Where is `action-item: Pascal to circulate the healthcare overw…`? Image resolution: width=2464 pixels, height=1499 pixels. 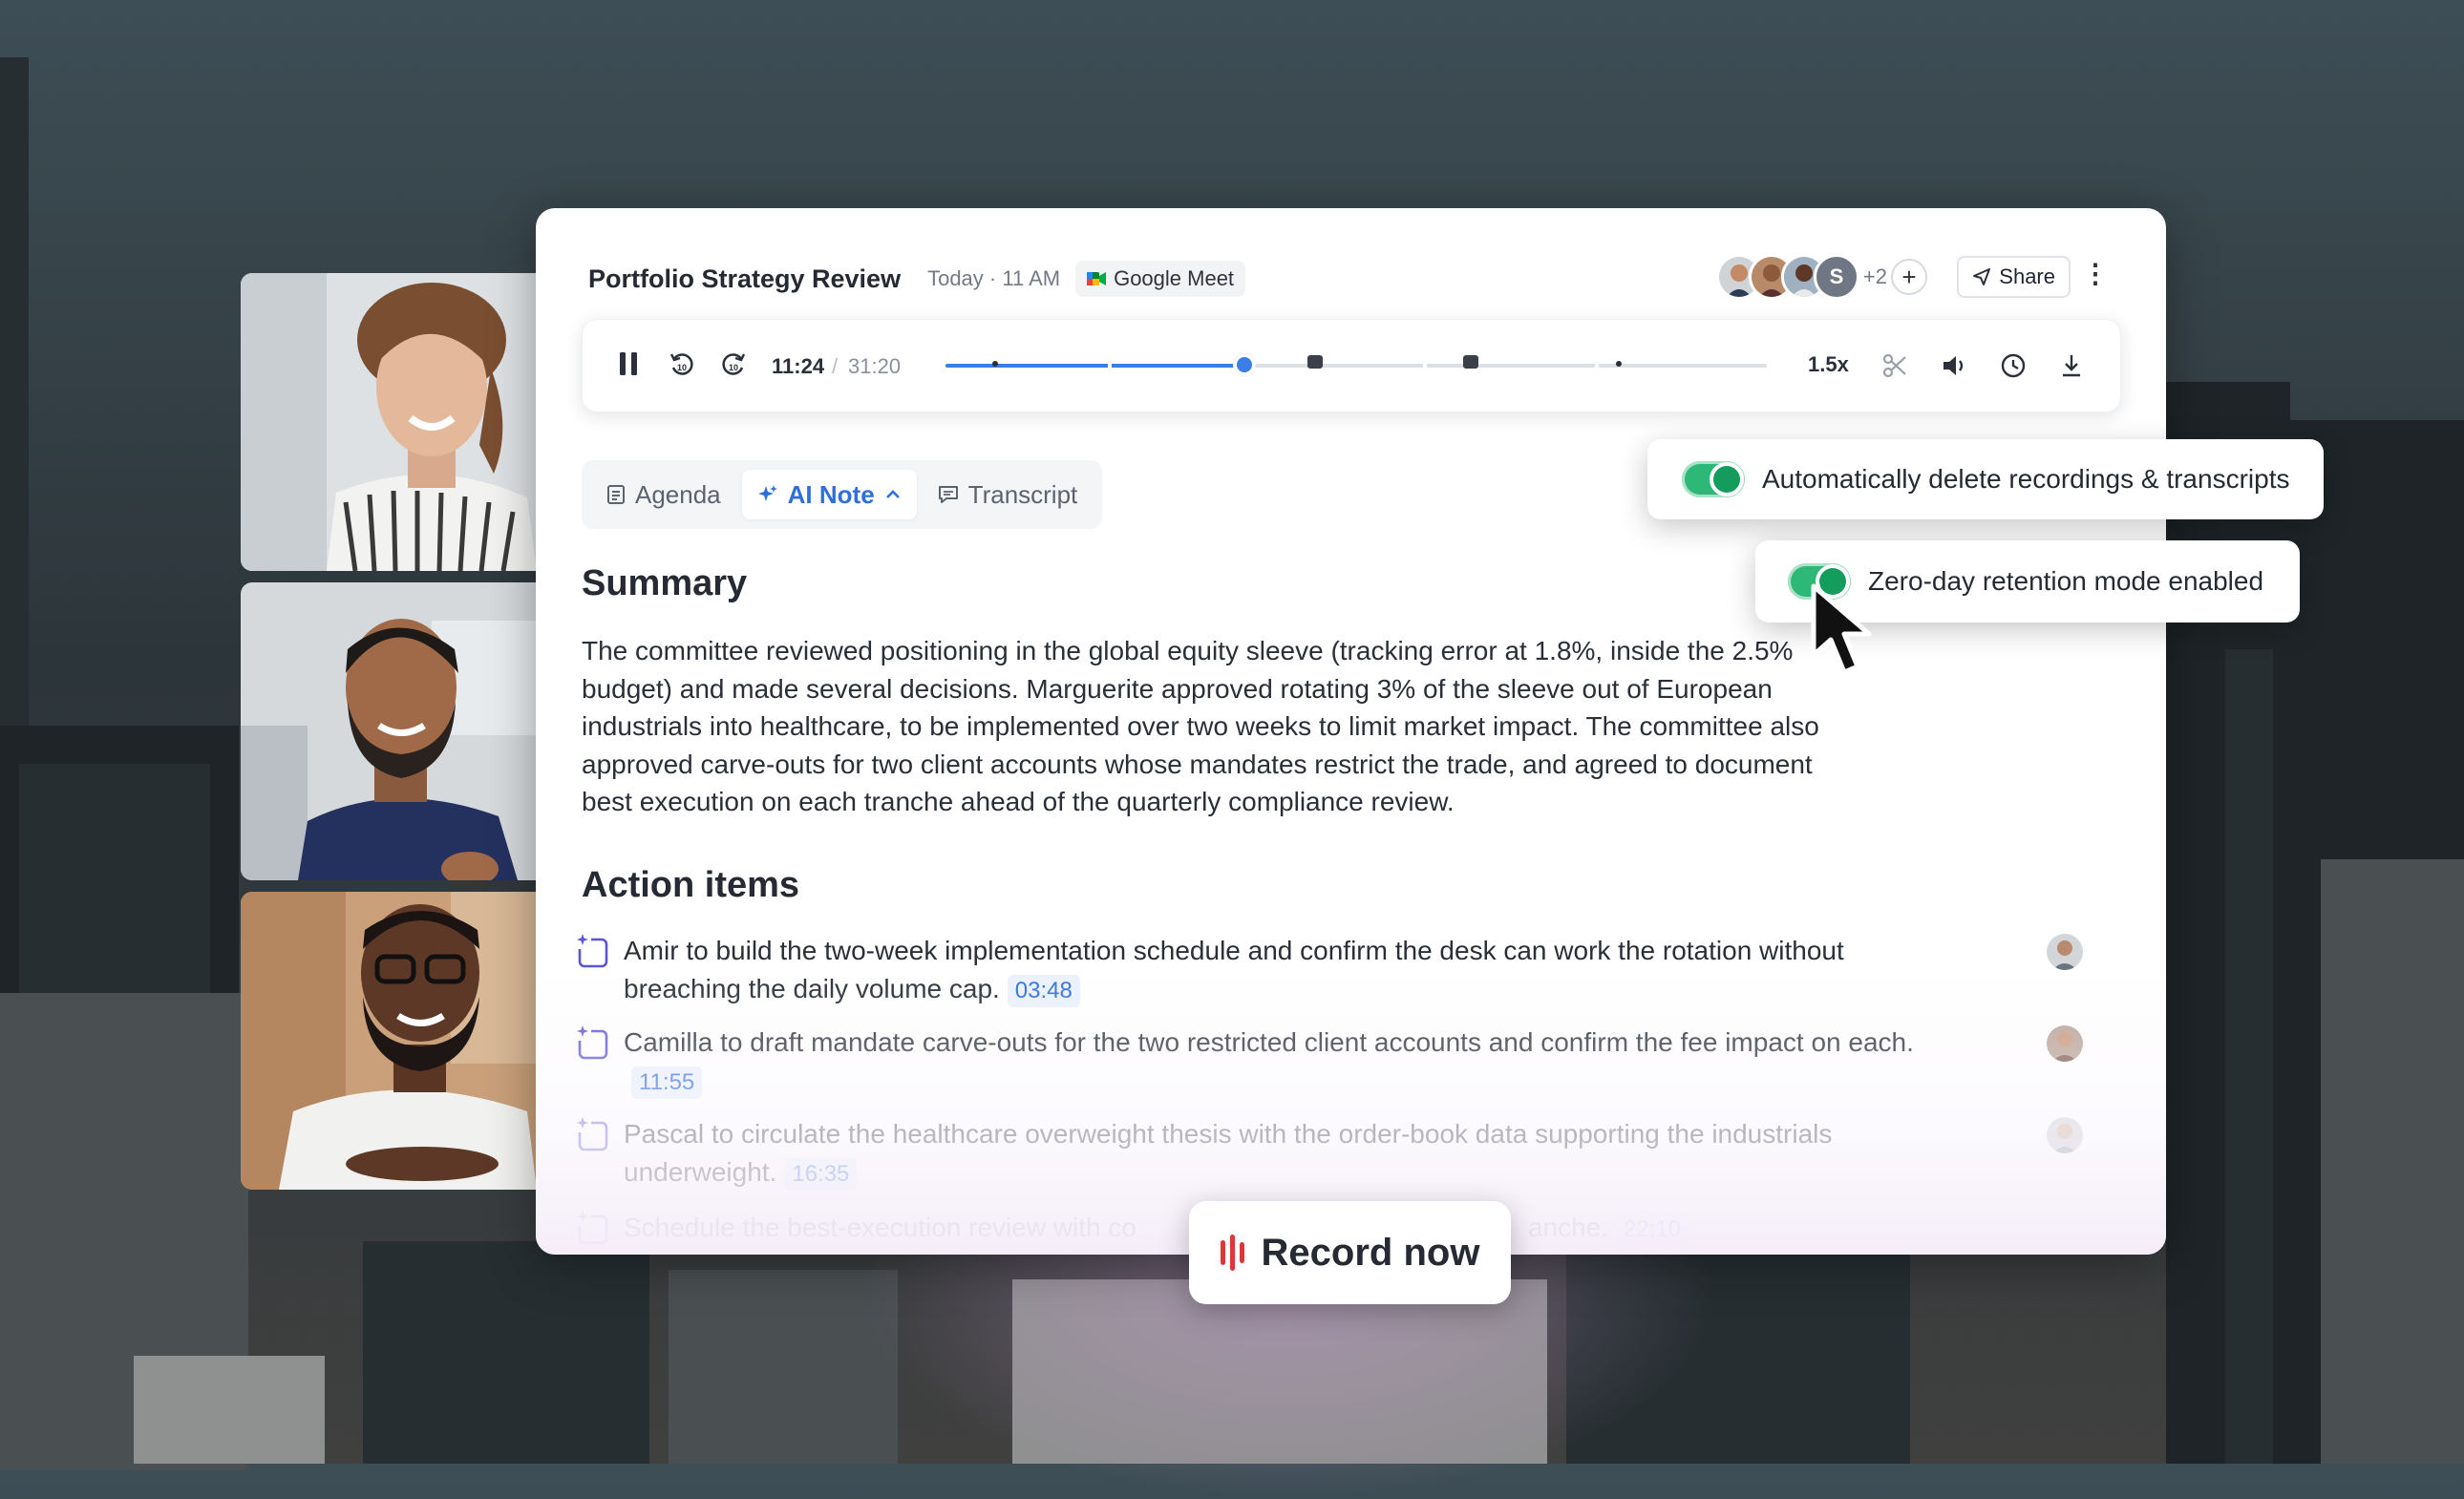
action-item: Pascal to circulate the healthcare overw… is located at coordinates (1328, 1153).